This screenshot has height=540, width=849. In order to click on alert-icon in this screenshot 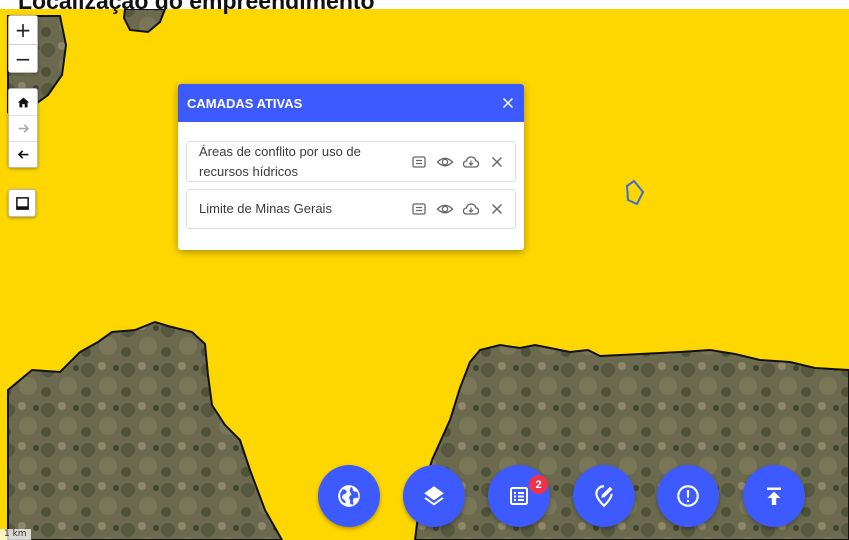, I will do `click(688, 496)`.